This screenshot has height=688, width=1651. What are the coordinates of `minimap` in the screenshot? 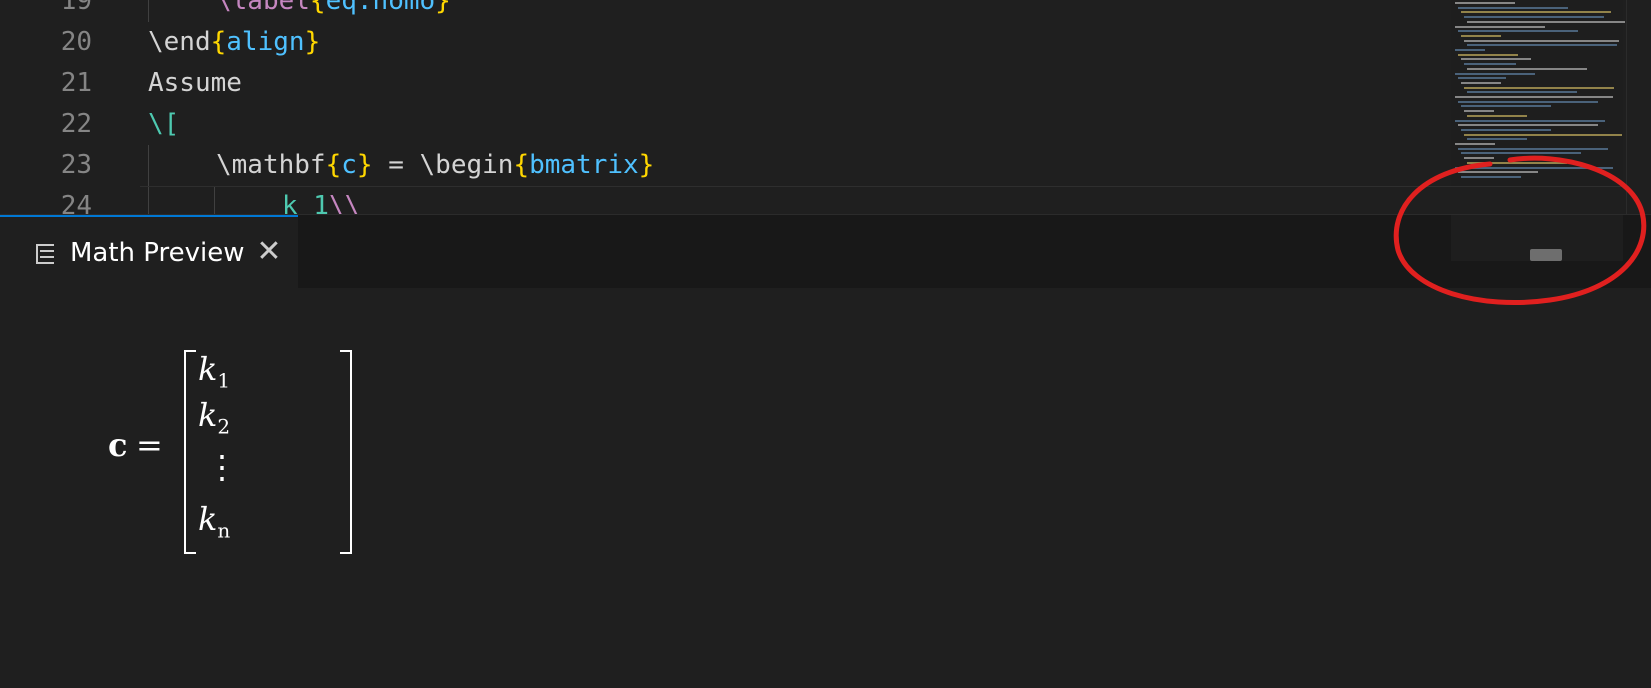 It's located at (1538, 93).